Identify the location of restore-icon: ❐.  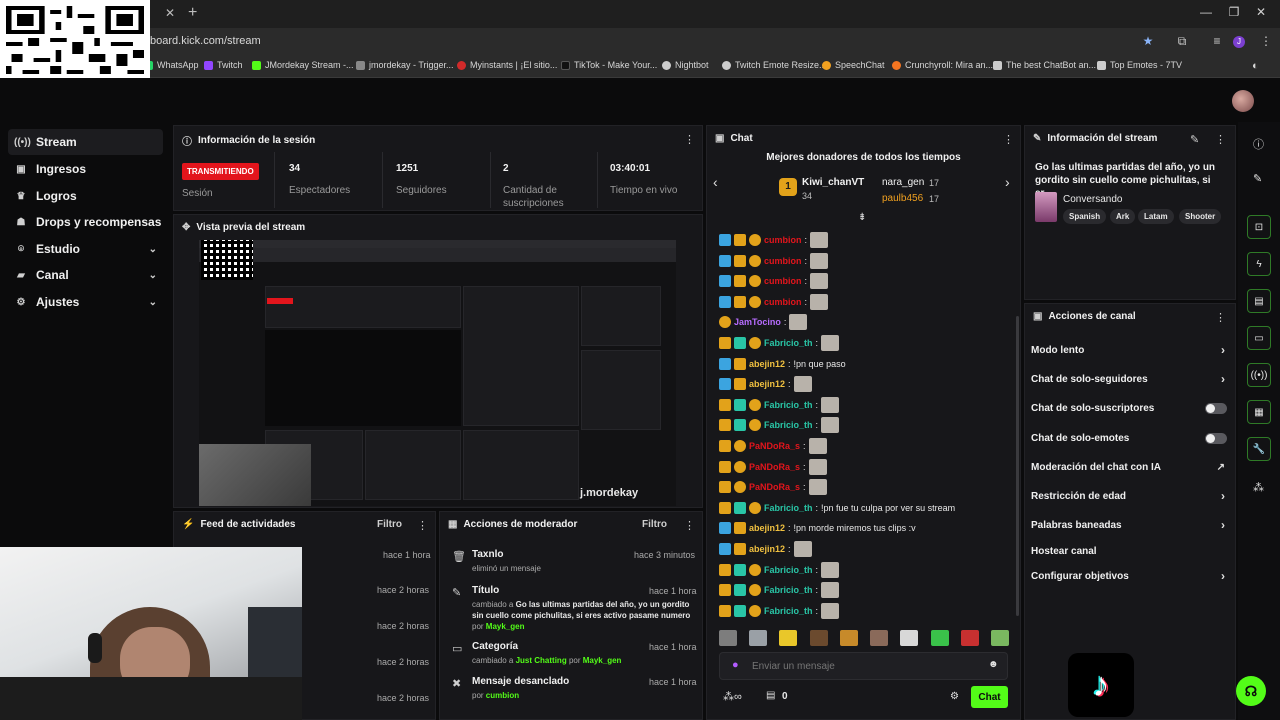
(1234, 12).